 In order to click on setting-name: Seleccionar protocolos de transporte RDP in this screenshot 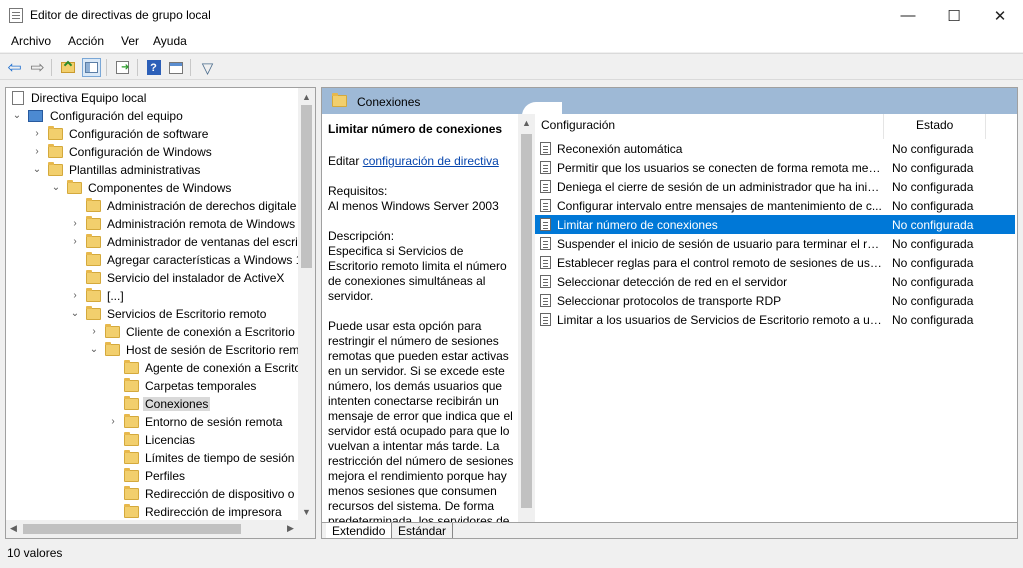, I will do `click(669, 301)`.